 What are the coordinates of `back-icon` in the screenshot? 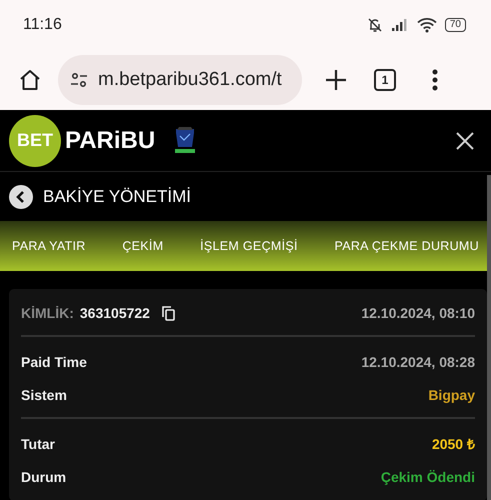 It's located at (21, 196).